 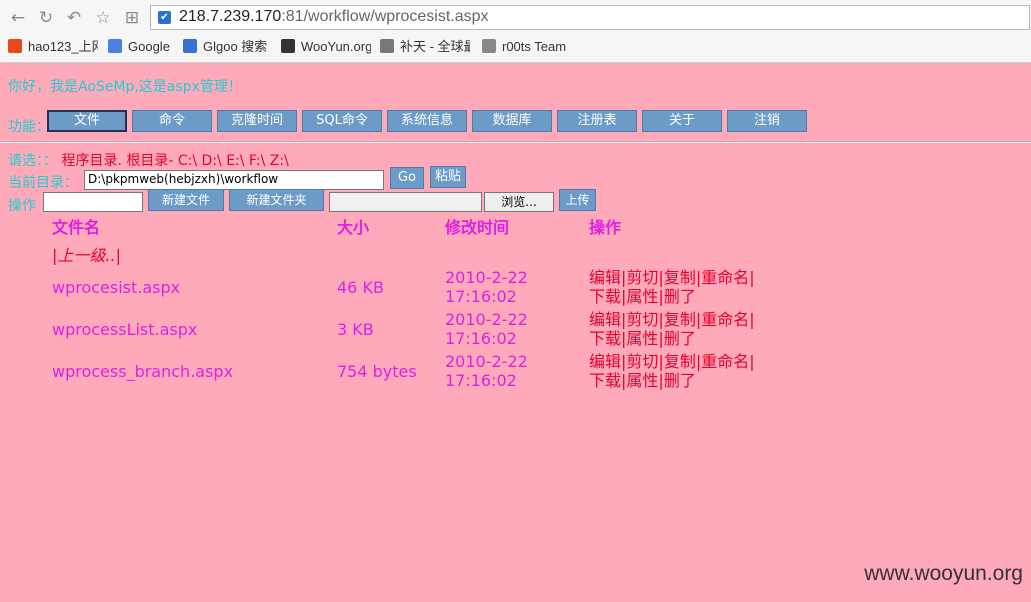 I want to click on parent-dir-link: |上一级..|, so click(x=86, y=254).